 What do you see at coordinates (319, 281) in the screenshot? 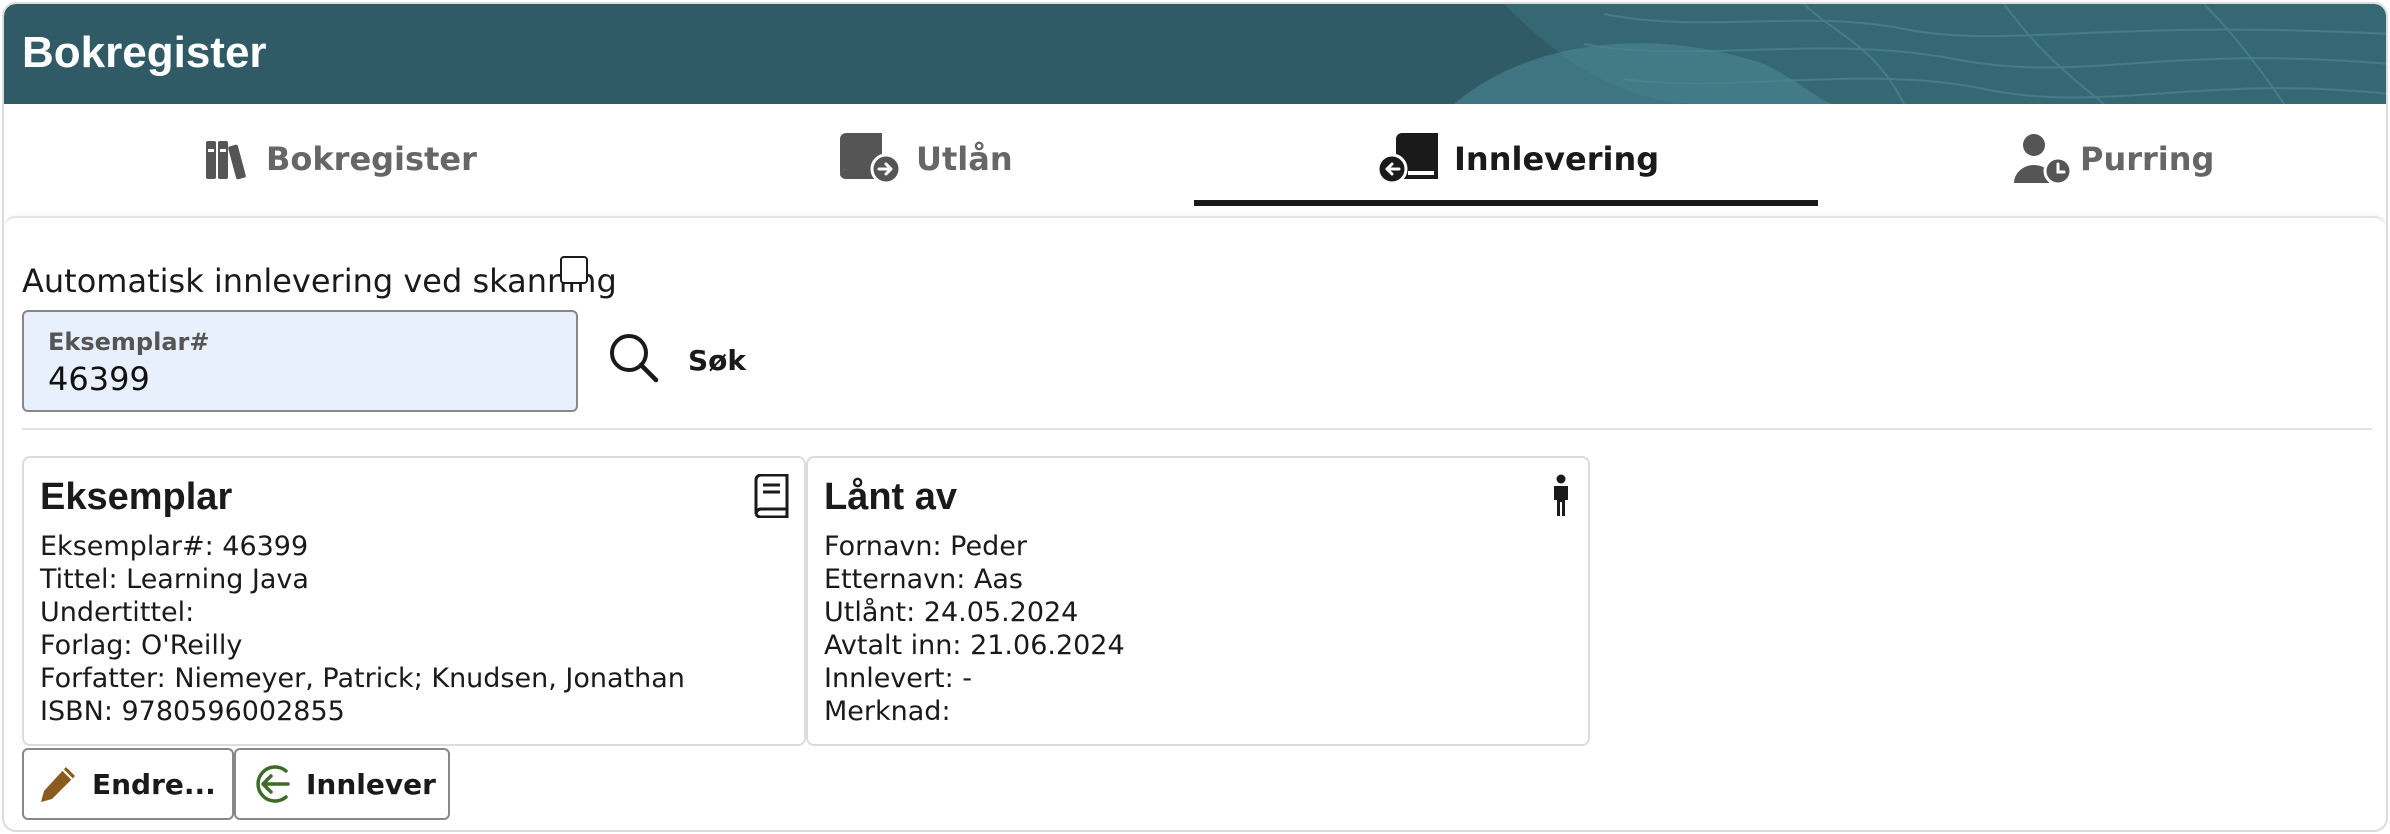
I see `auto-return-label: Automatisk innlevering ved skanning` at bounding box center [319, 281].